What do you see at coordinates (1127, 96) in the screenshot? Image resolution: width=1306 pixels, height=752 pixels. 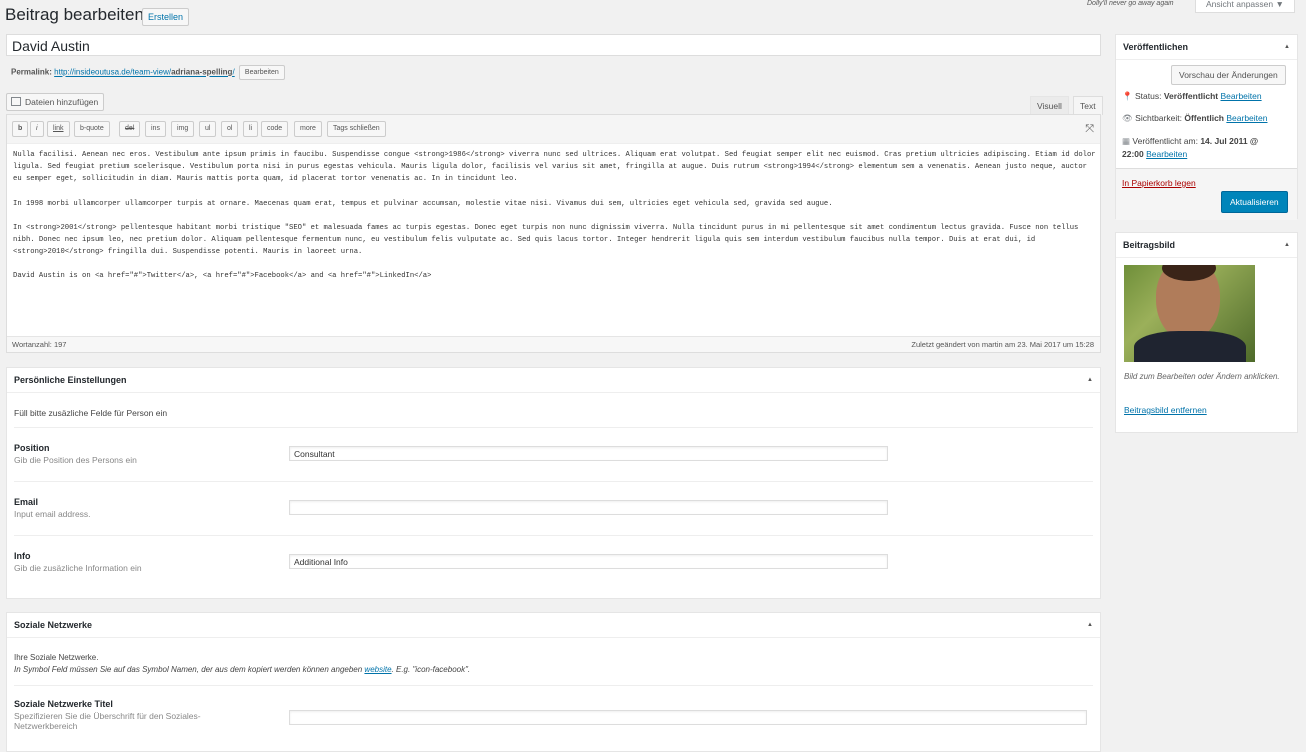 I see `pin-icon: 📍` at bounding box center [1127, 96].